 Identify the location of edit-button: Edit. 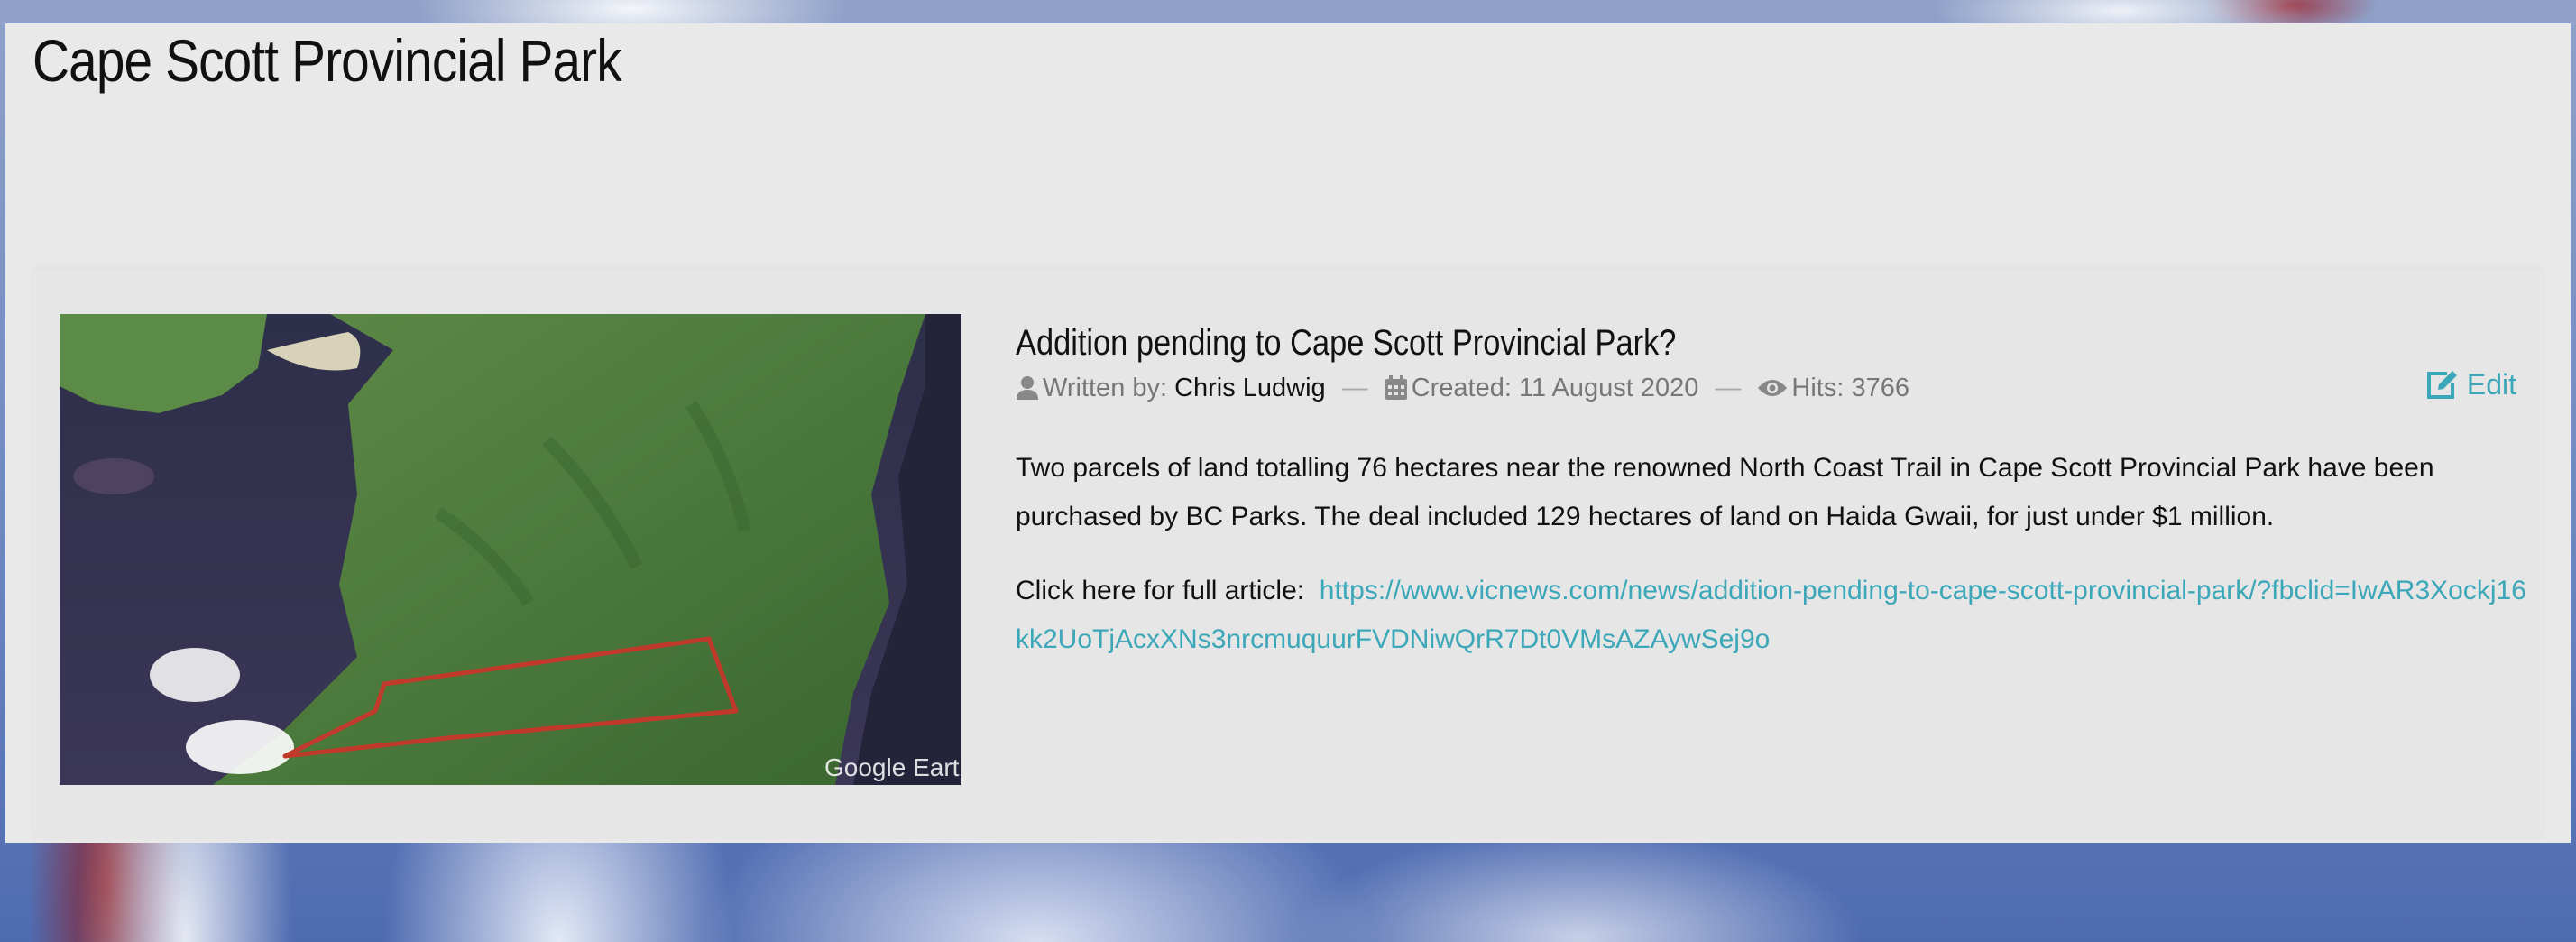
(2471, 385).